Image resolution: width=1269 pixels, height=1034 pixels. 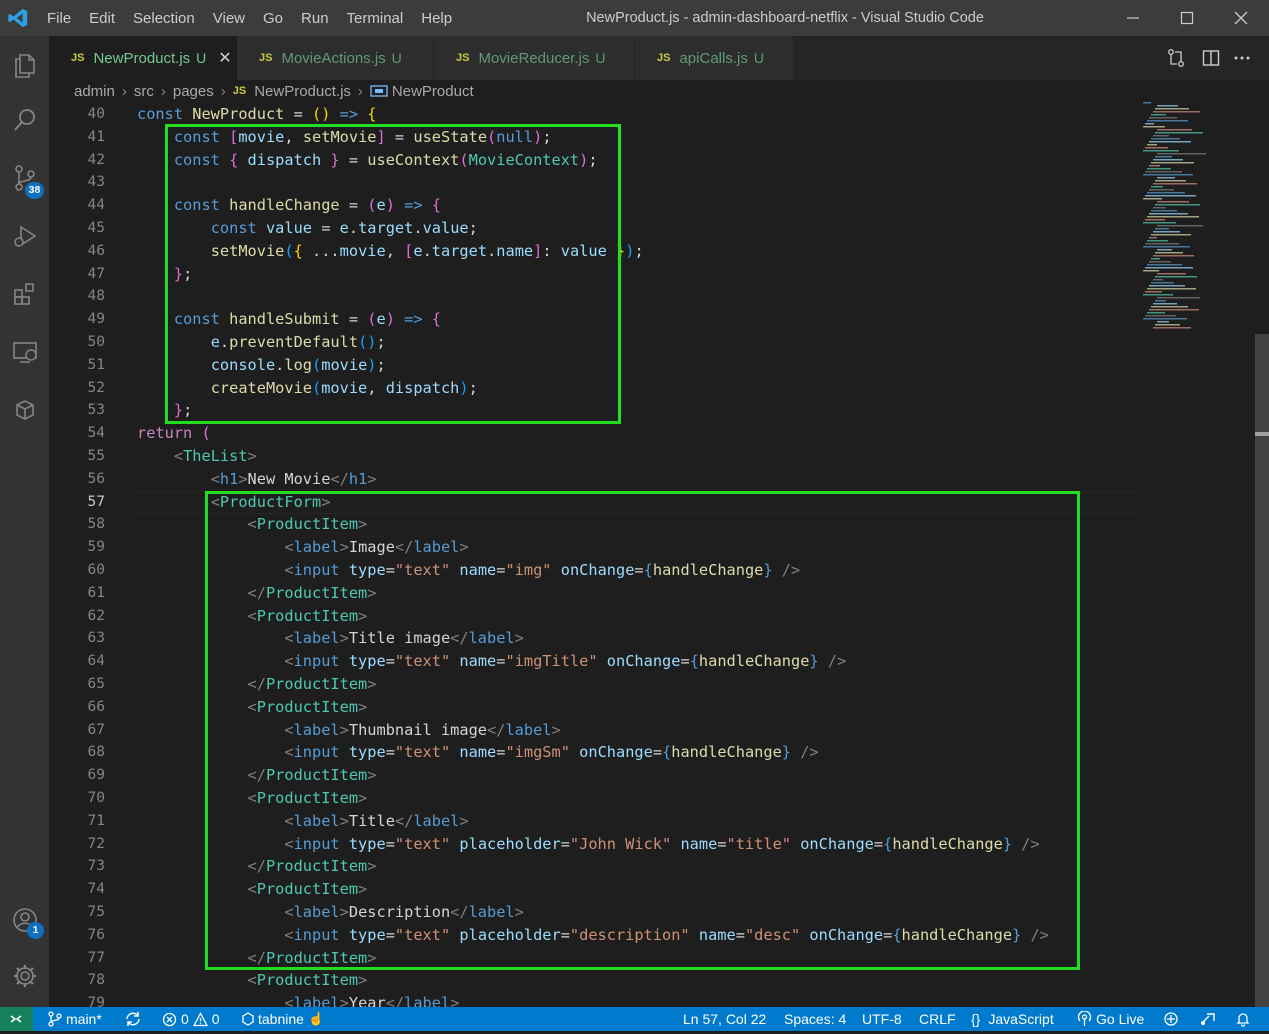 I want to click on menu-selection: Selection, so click(x=164, y=18).